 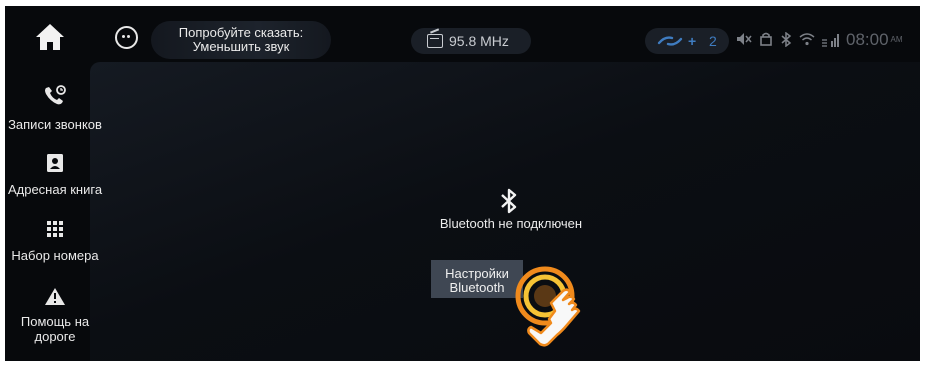 I want to click on voice-hint: Попробуйте сказать: Уменьшить звук, so click(x=241, y=40).